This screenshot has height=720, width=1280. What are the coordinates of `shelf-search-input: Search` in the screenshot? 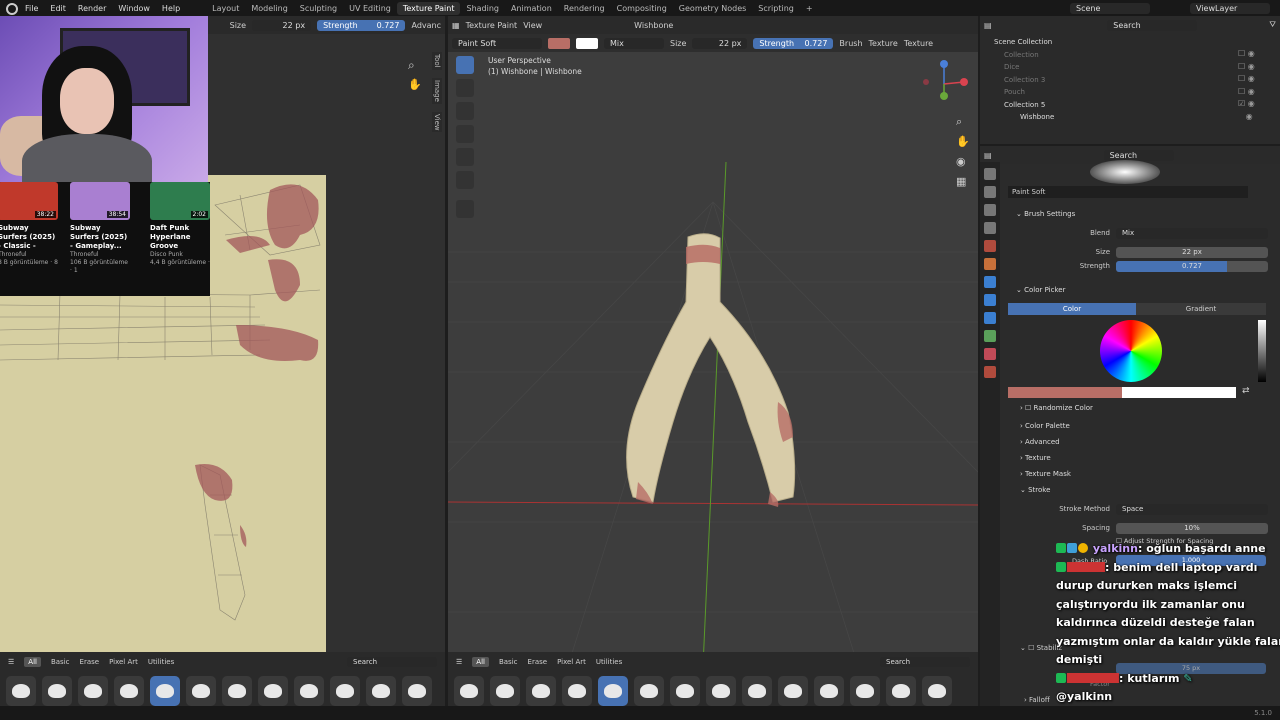 It's located at (392, 662).